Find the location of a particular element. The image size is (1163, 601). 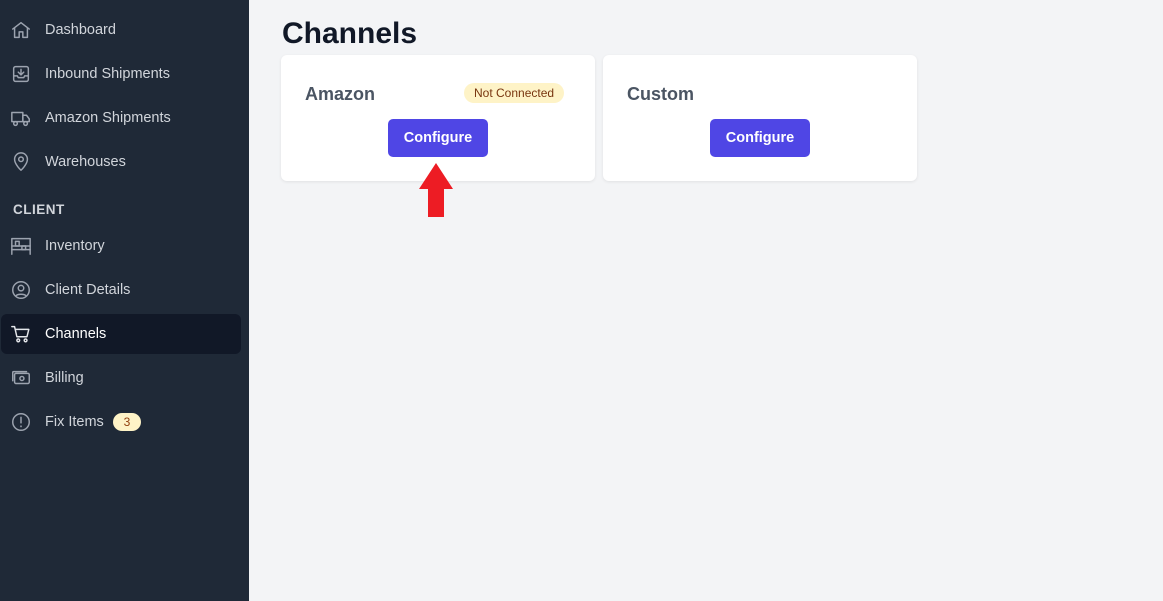

page-title: Channels is located at coordinates (350, 33).